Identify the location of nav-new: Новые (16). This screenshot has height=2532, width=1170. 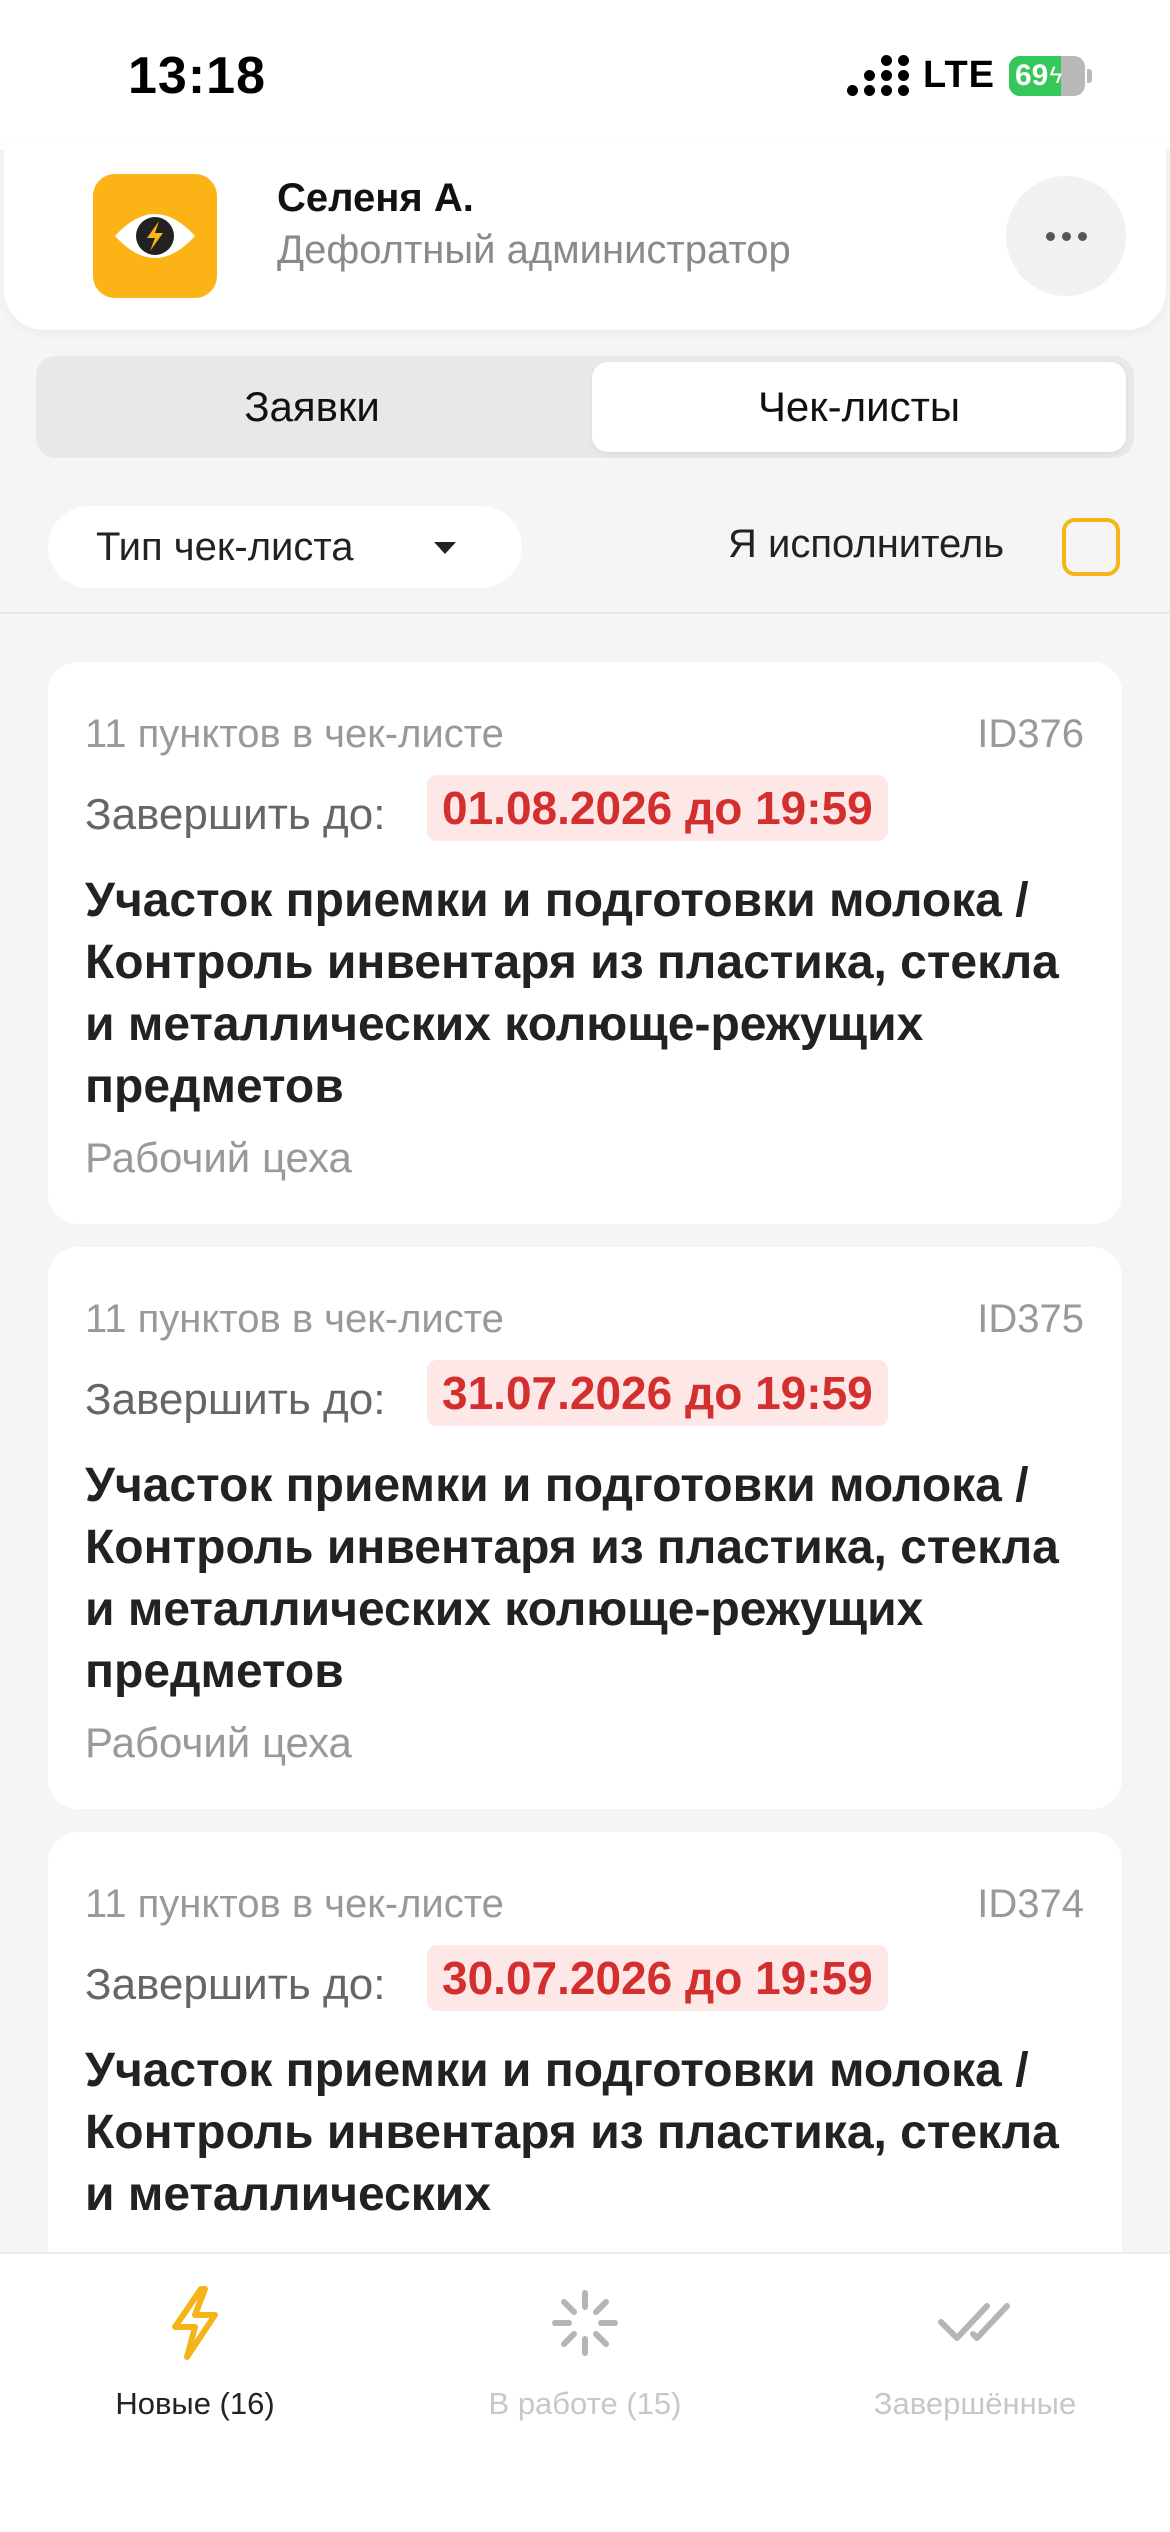
(195, 2353).